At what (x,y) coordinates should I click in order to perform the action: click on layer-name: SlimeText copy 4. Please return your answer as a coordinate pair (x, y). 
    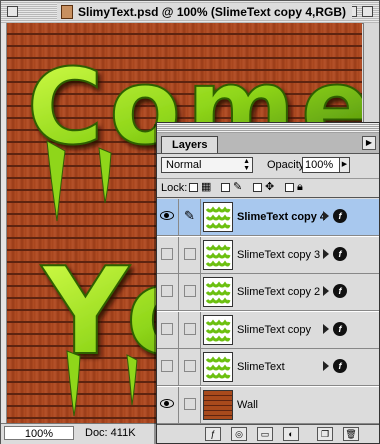
    Looking at the image, I should click on (281, 217).